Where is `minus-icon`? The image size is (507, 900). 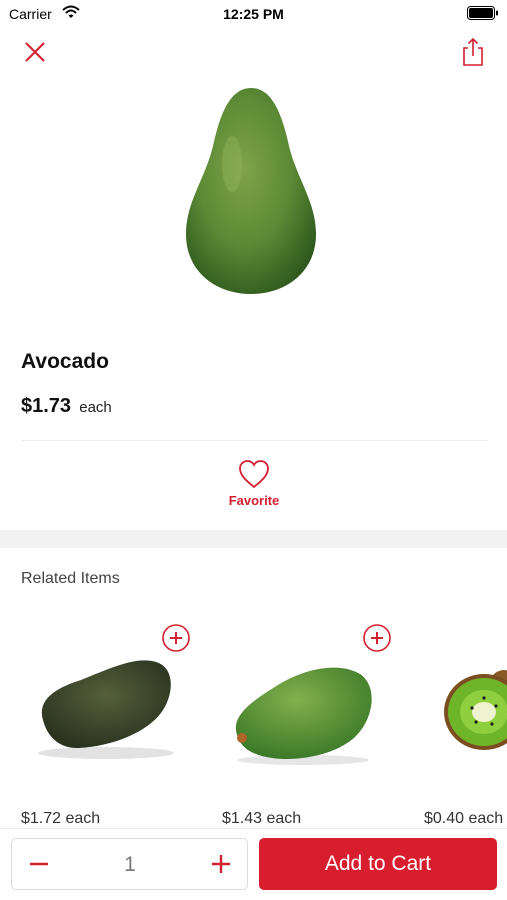 minus-icon is located at coordinates (39, 864).